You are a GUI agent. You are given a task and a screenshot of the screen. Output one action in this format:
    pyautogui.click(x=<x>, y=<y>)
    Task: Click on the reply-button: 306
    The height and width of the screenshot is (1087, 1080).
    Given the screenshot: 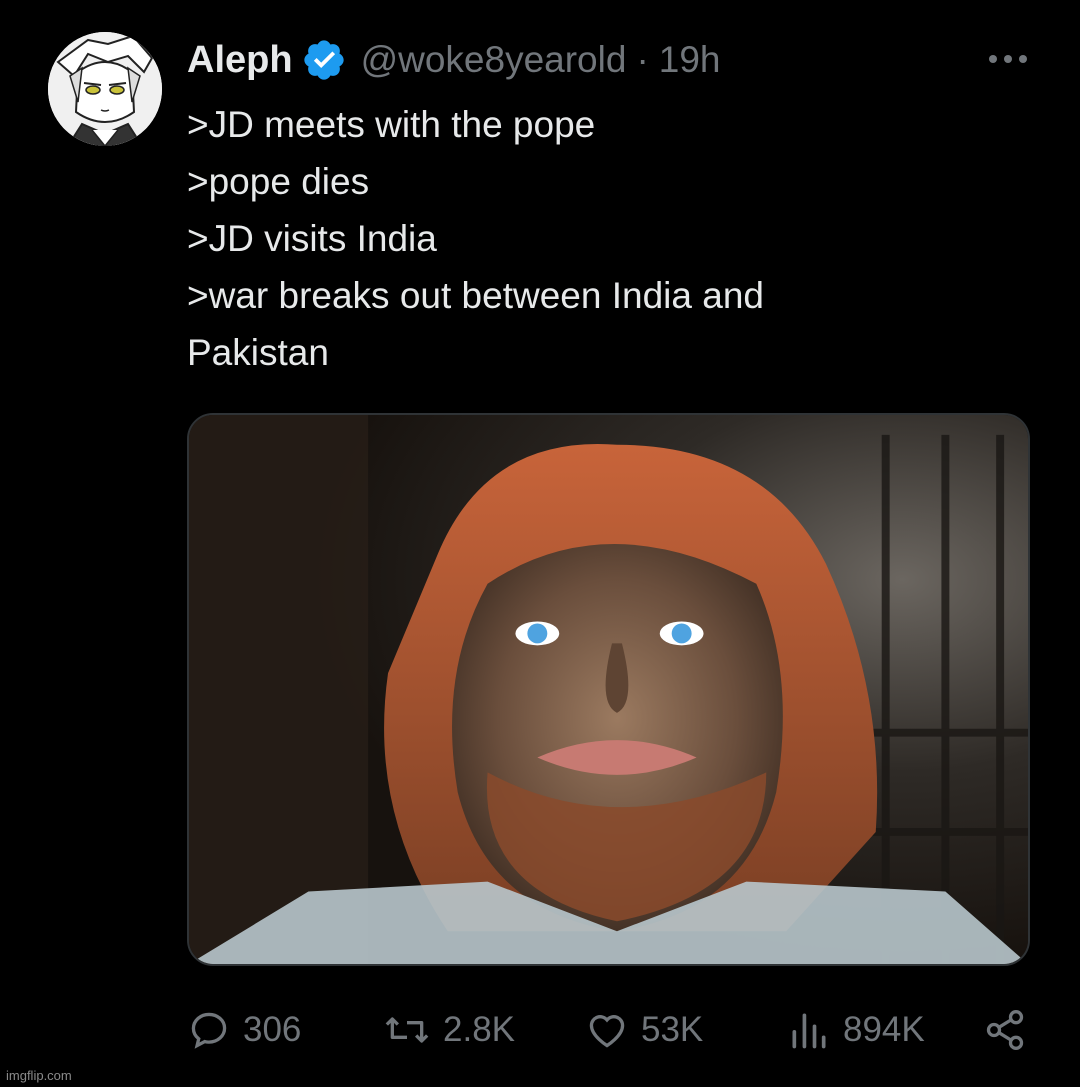 What is the action you would take?
    pyautogui.click(x=244, y=1030)
    